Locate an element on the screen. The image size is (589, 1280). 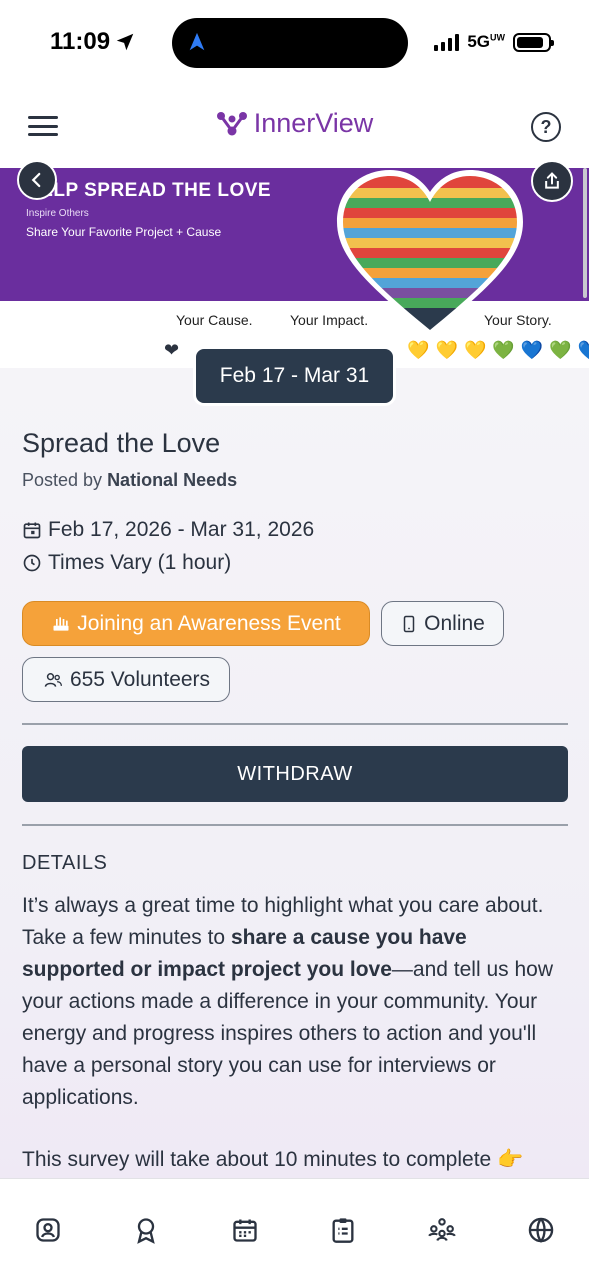
date-range-chip: Feb 17 - Mar 31 is located at coordinates (294, 376).